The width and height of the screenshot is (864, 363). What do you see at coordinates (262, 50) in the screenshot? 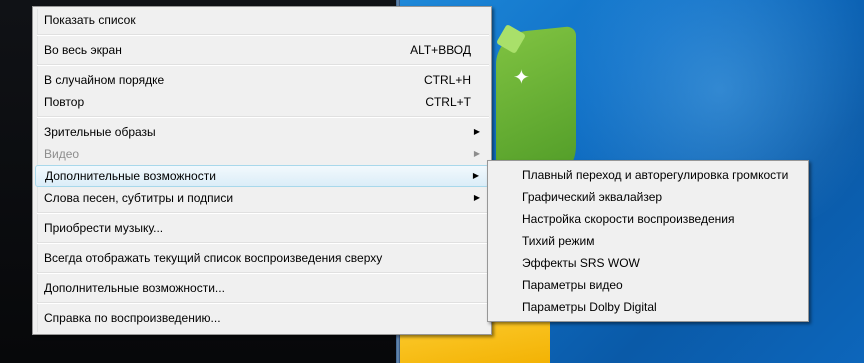
I see `menu-item-fullscreen: Во весь экран ALT+ВВОД` at bounding box center [262, 50].